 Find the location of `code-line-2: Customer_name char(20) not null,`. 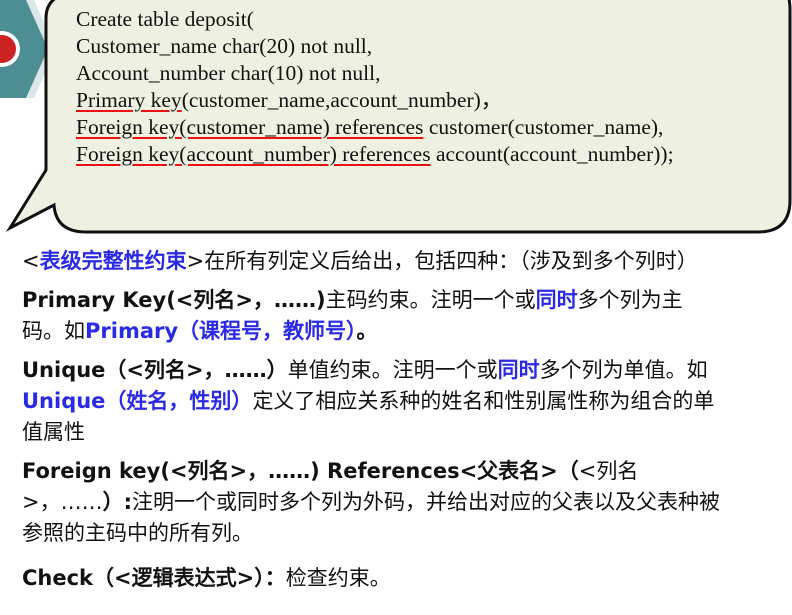

code-line-2: Customer_name char(20) not null, is located at coordinates (224, 46).